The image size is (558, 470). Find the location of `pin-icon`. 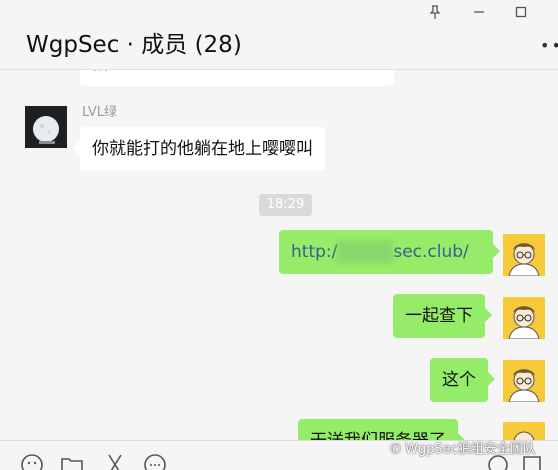

pin-icon is located at coordinates (435, 12).